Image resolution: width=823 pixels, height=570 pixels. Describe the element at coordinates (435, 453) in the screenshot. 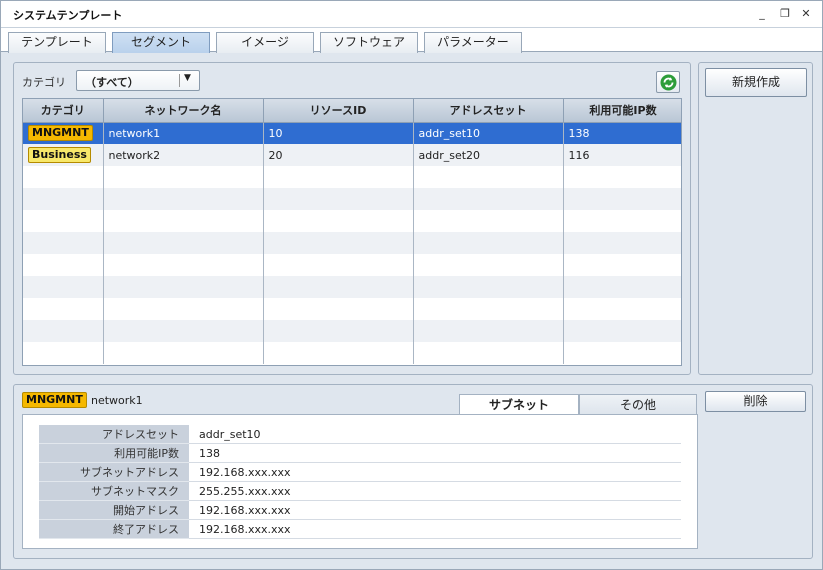

I see `property-value: 138` at that location.